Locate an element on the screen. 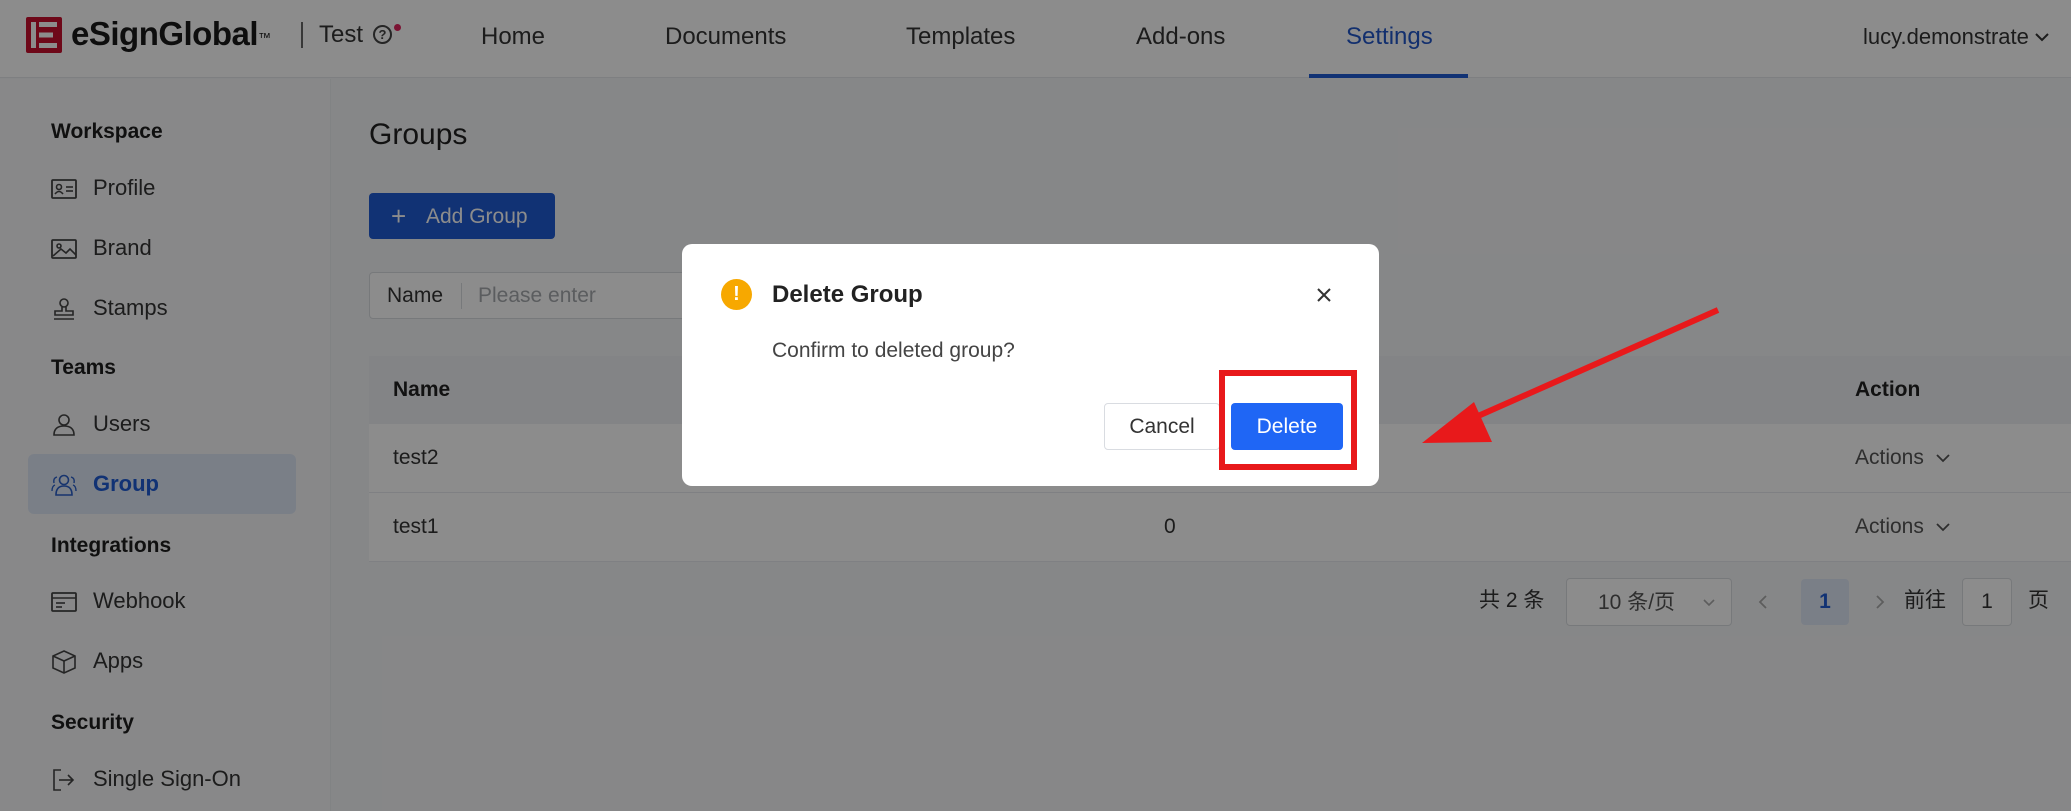 This screenshot has width=2071, height=811. cancel-button: Cancel is located at coordinates (1162, 426).